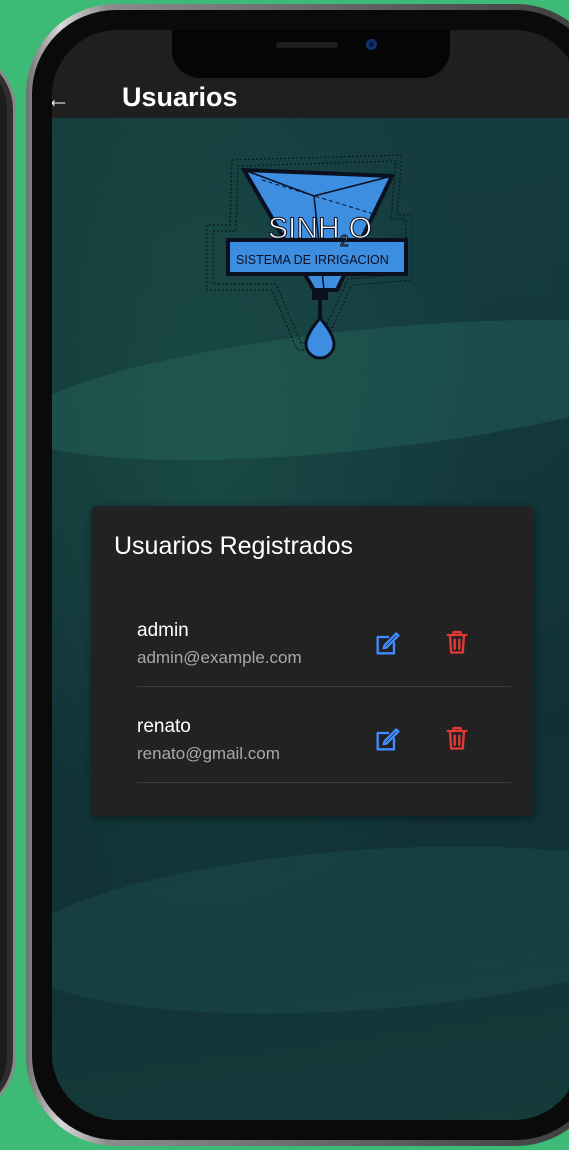 The image size is (569, 1150). Describe the element at coordinates (320, 231) in the screenshot. I see `logo-title: SINH2O` at that location.